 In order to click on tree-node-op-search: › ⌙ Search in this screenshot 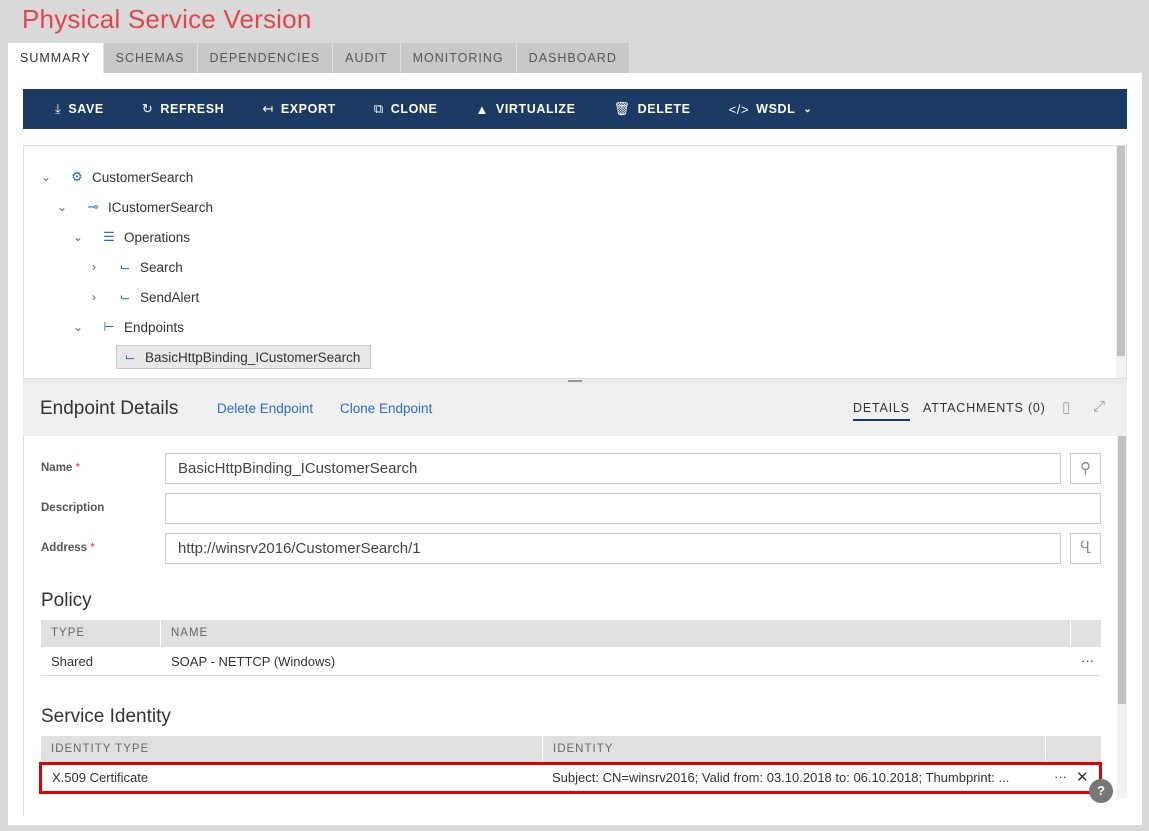, I will do `click(134, 267)`.